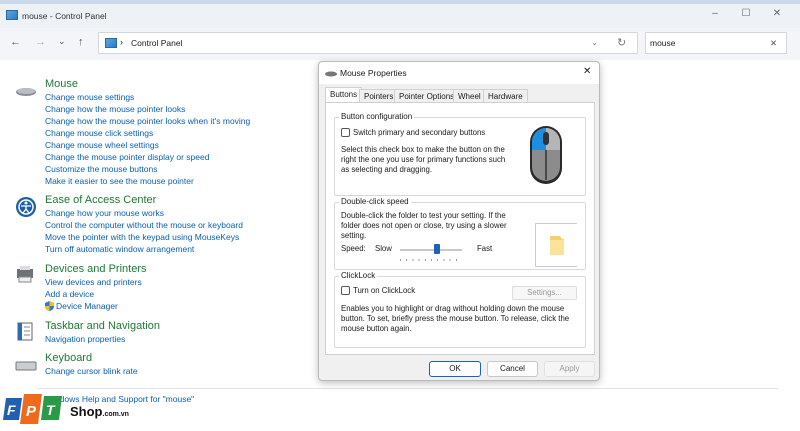 Image resolution: width=800 pixels, height=431 pixels. I want to click on speed-label: Speed:, so click(353, 248).